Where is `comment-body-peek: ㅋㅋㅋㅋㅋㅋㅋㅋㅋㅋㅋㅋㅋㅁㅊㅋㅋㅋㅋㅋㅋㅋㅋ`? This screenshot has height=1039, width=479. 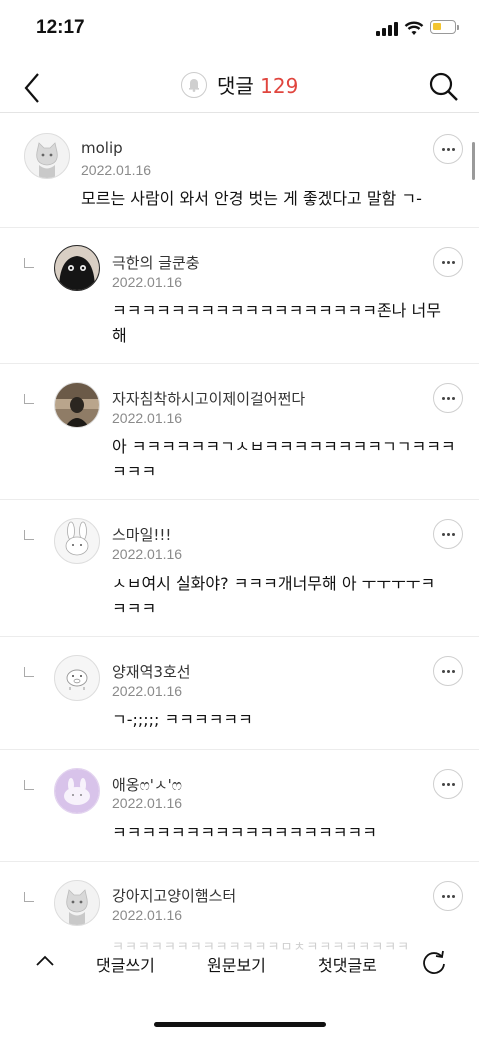
comment-body-peek: ㅋㅋㅋㅋㅋㅋㅋㅋㅋㅋㅋㅋㅋㅁㅊㅋㅋㅋㅋㅋㅋㅋㅋ is located at coordinates (261, 947).